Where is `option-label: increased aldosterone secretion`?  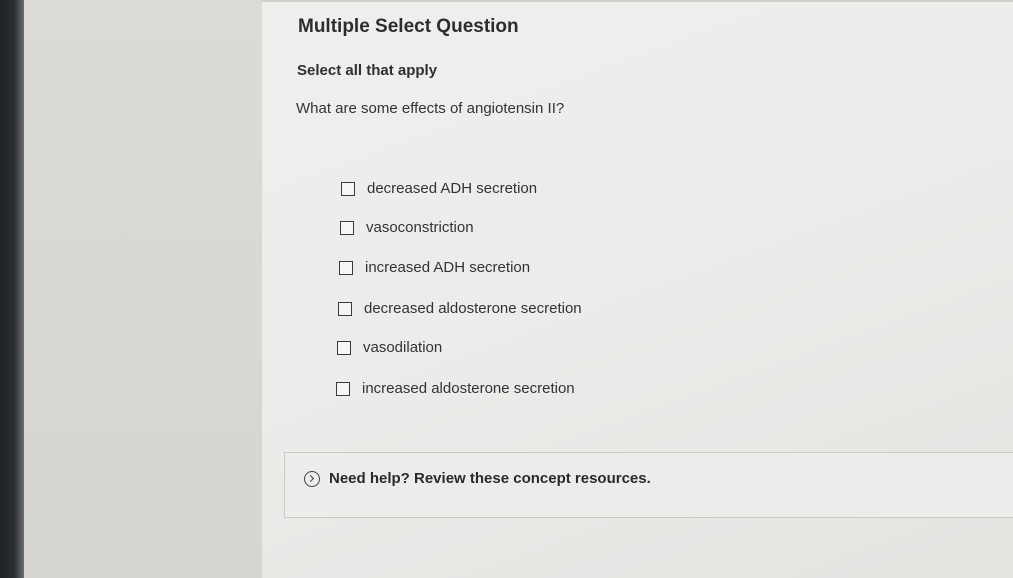 option-label: increased aldosterone secretion is located at coordinates (468, 388).